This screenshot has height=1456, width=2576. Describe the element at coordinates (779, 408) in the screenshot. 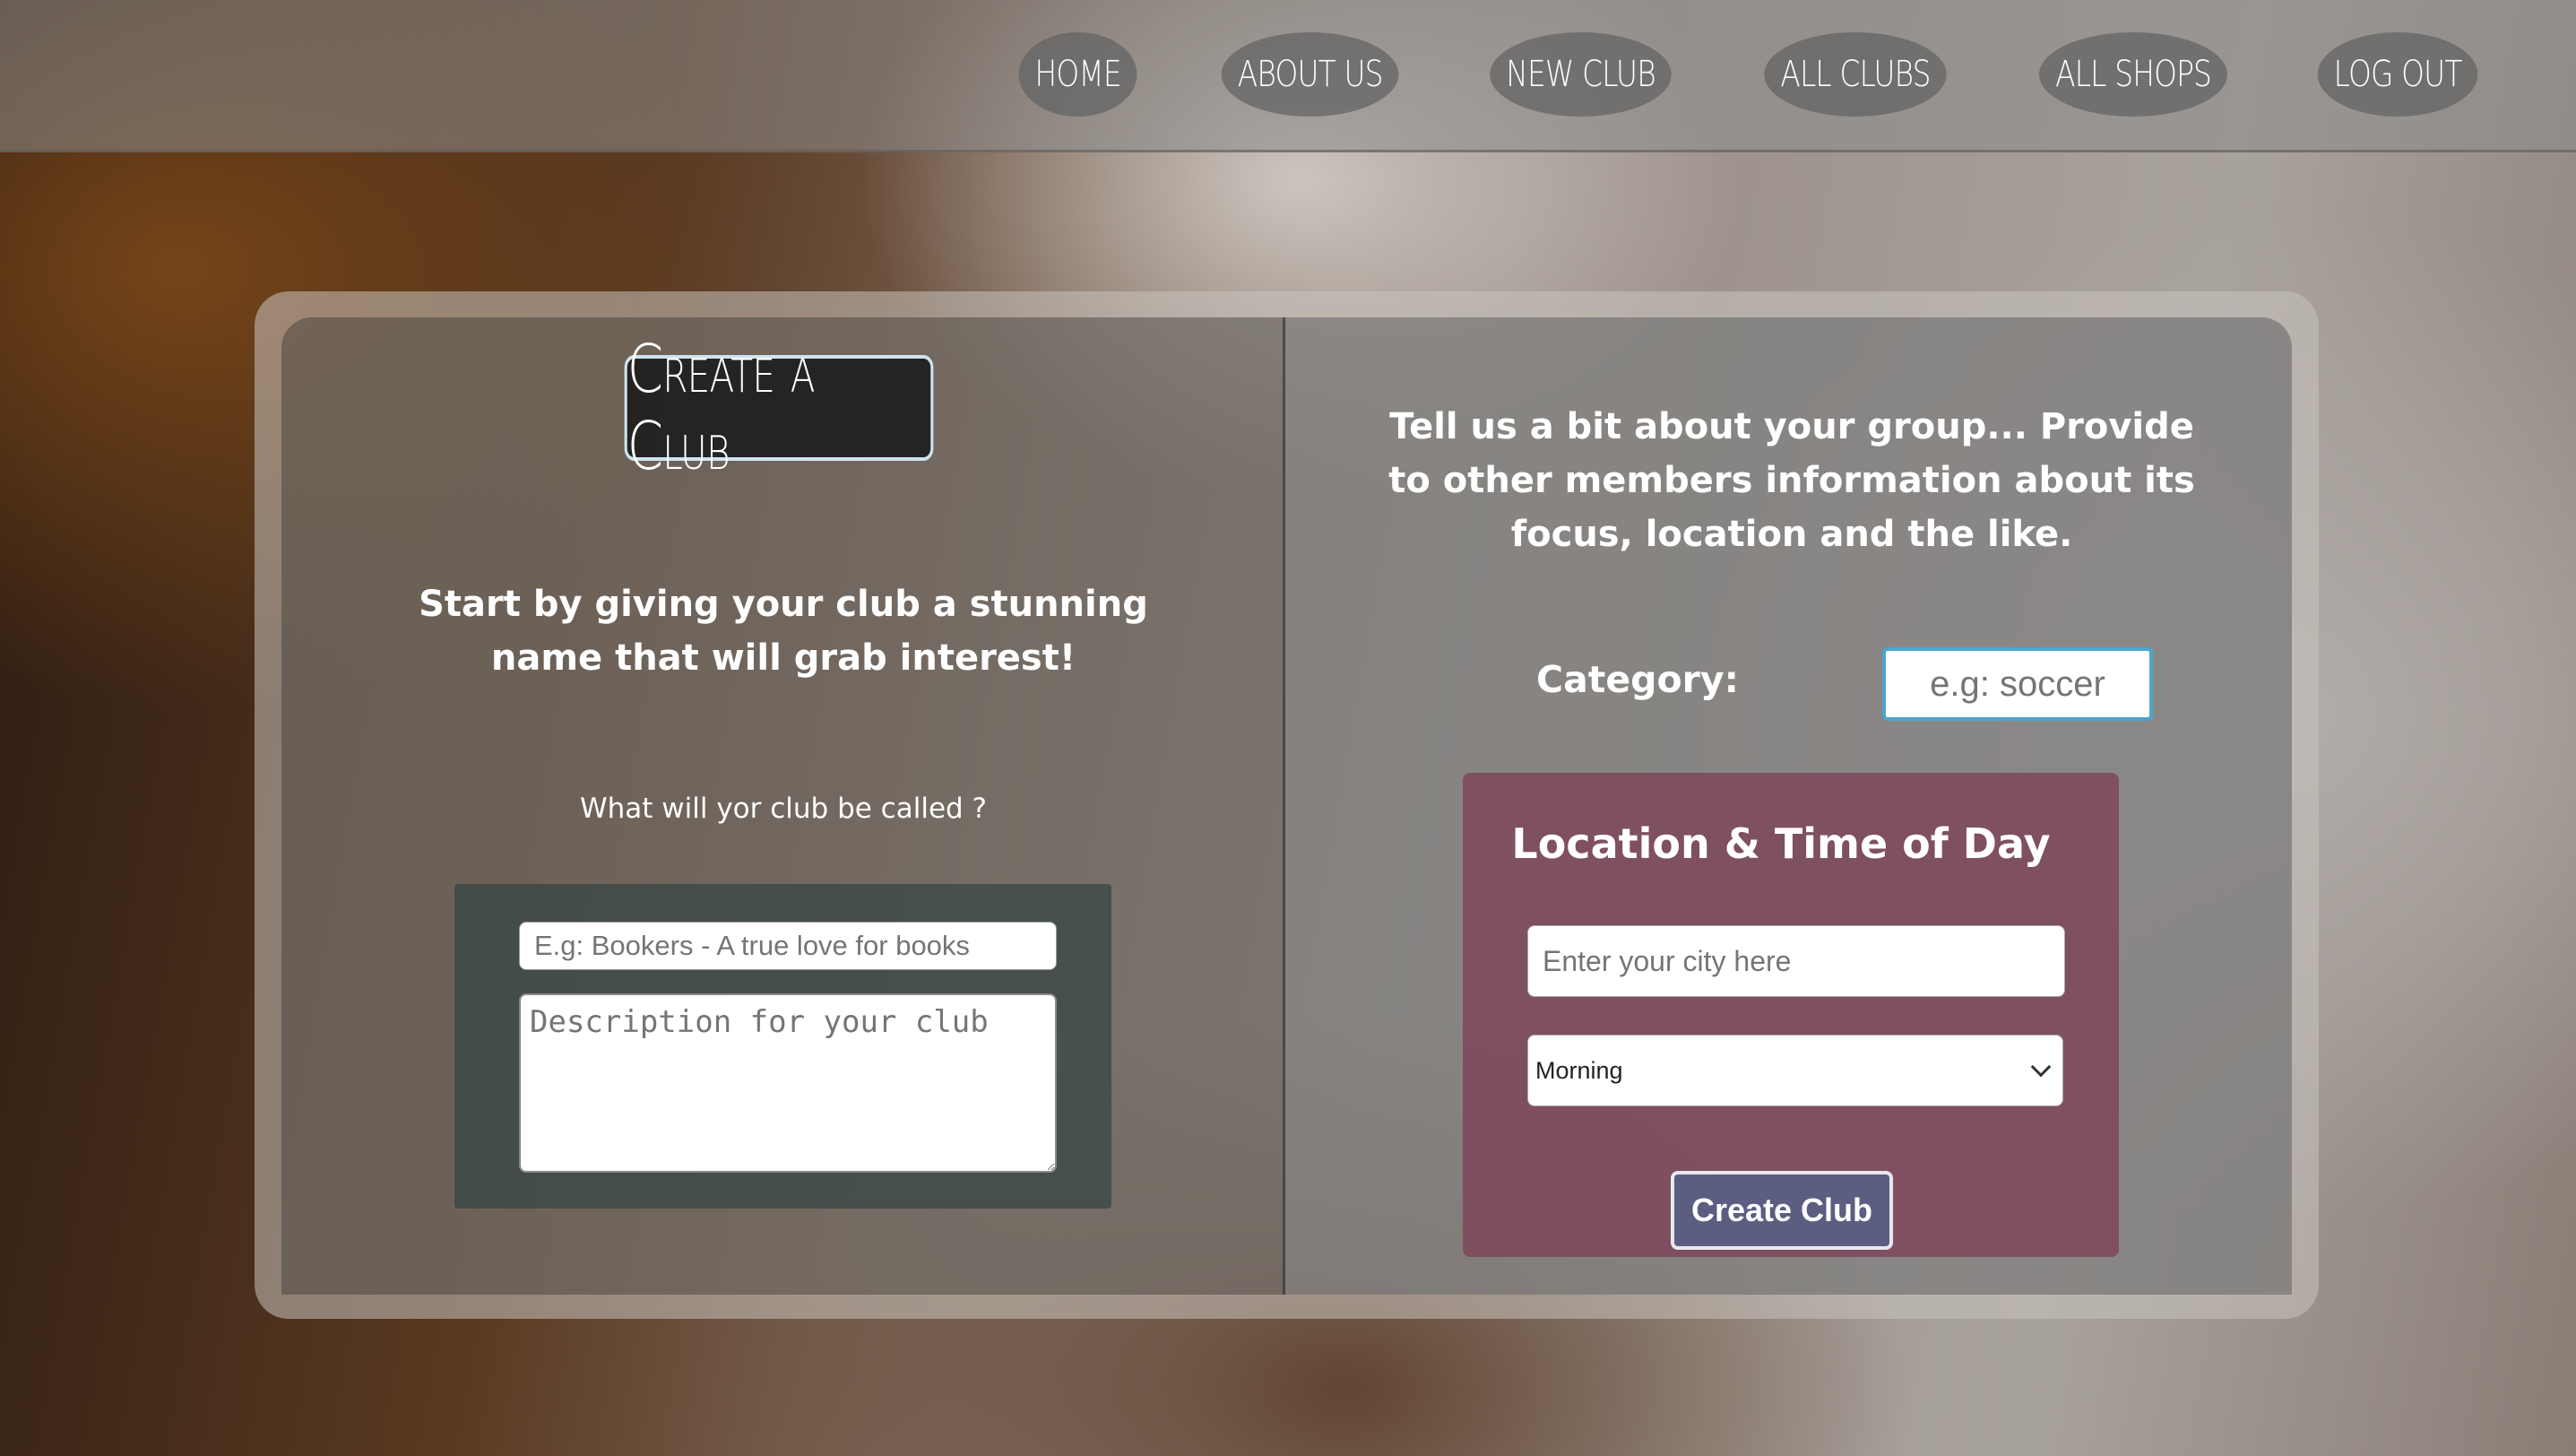

I see `page-title: Create a Club` at that location.